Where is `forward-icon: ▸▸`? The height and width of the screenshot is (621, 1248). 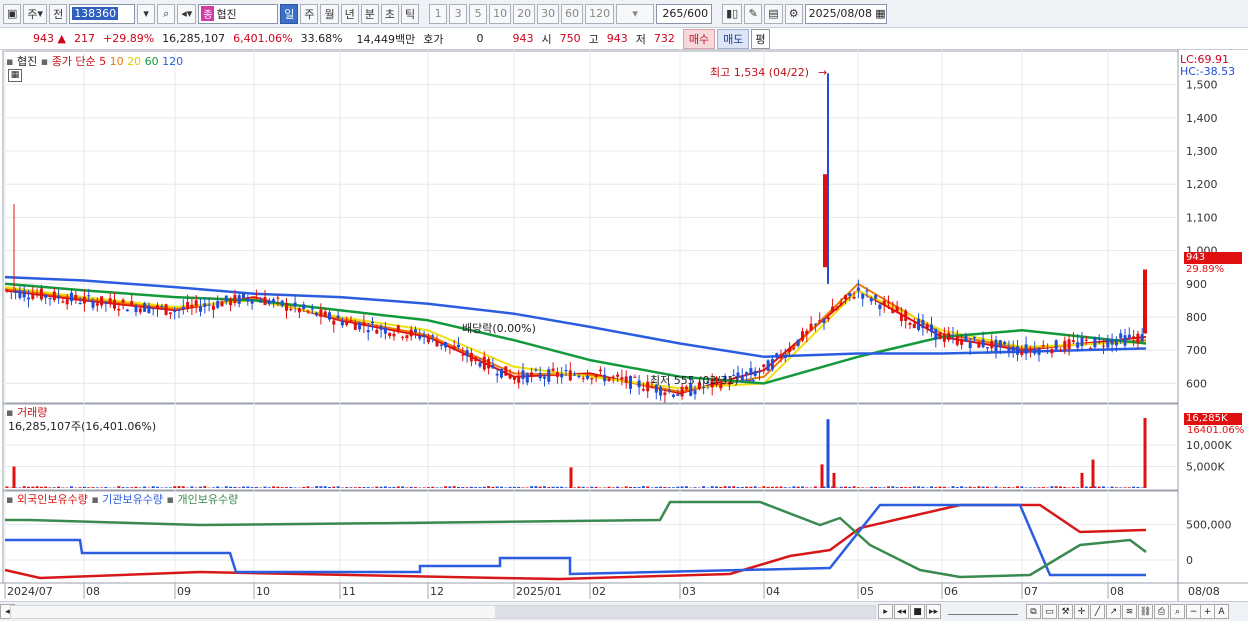
forward-icon: ▸▸ is located at coordinates (933, 611).